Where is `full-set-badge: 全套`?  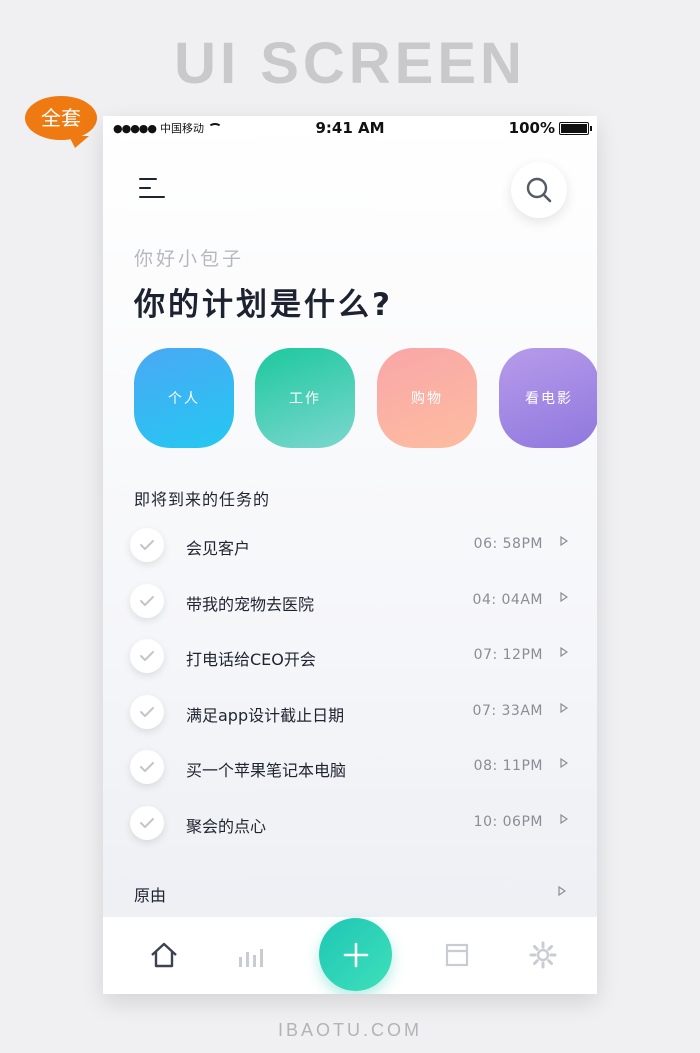
full-set-badge: 全套 is located at coordinates (61, 122).